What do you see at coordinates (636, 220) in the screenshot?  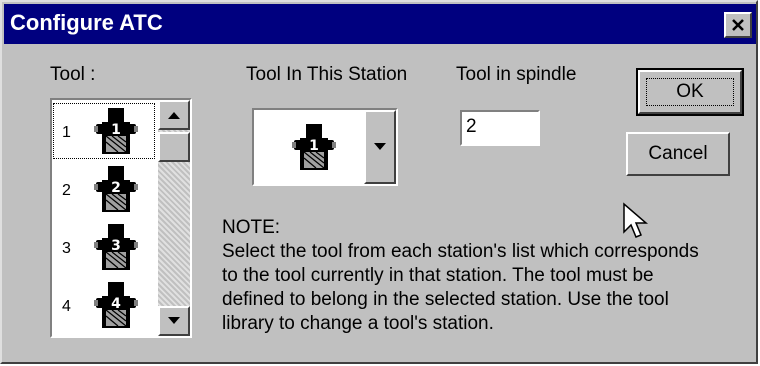 I see `mouse-pointer-icon` at bounding box center [636, 220].